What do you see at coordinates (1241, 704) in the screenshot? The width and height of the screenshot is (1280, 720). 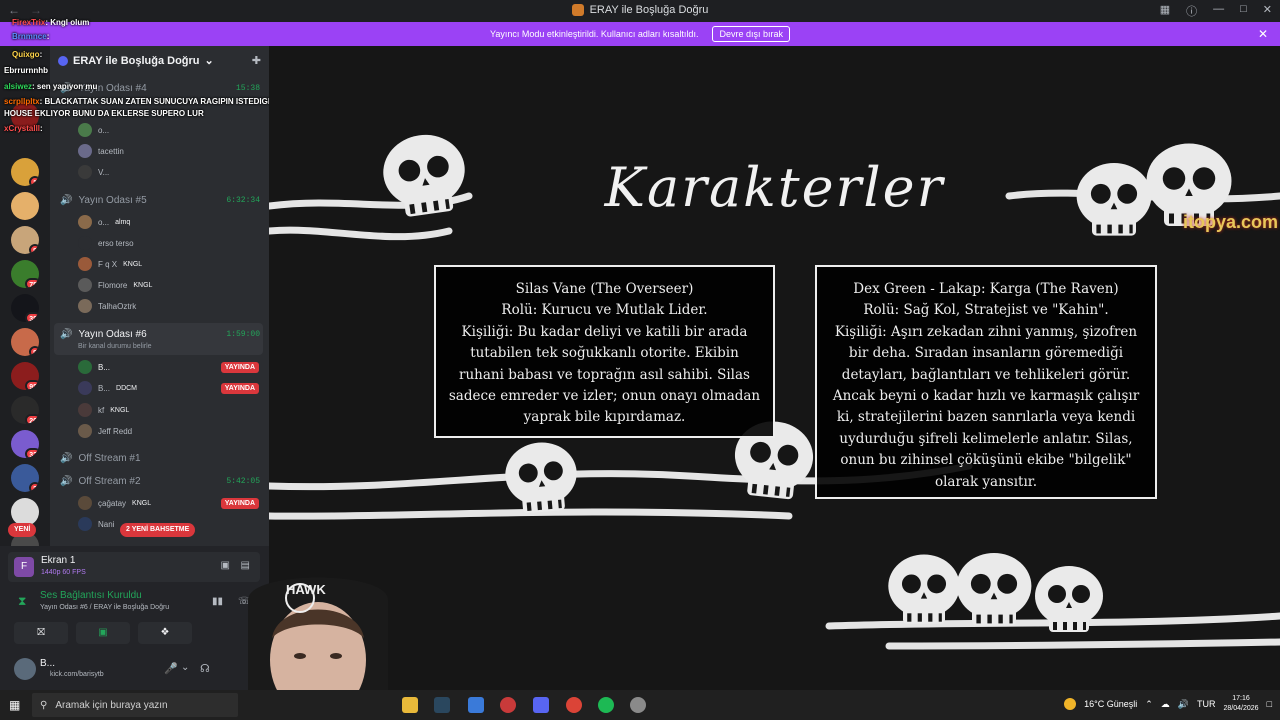 I see `clock: 17:16 28/04/2026` at bounding box center [1241, 704].